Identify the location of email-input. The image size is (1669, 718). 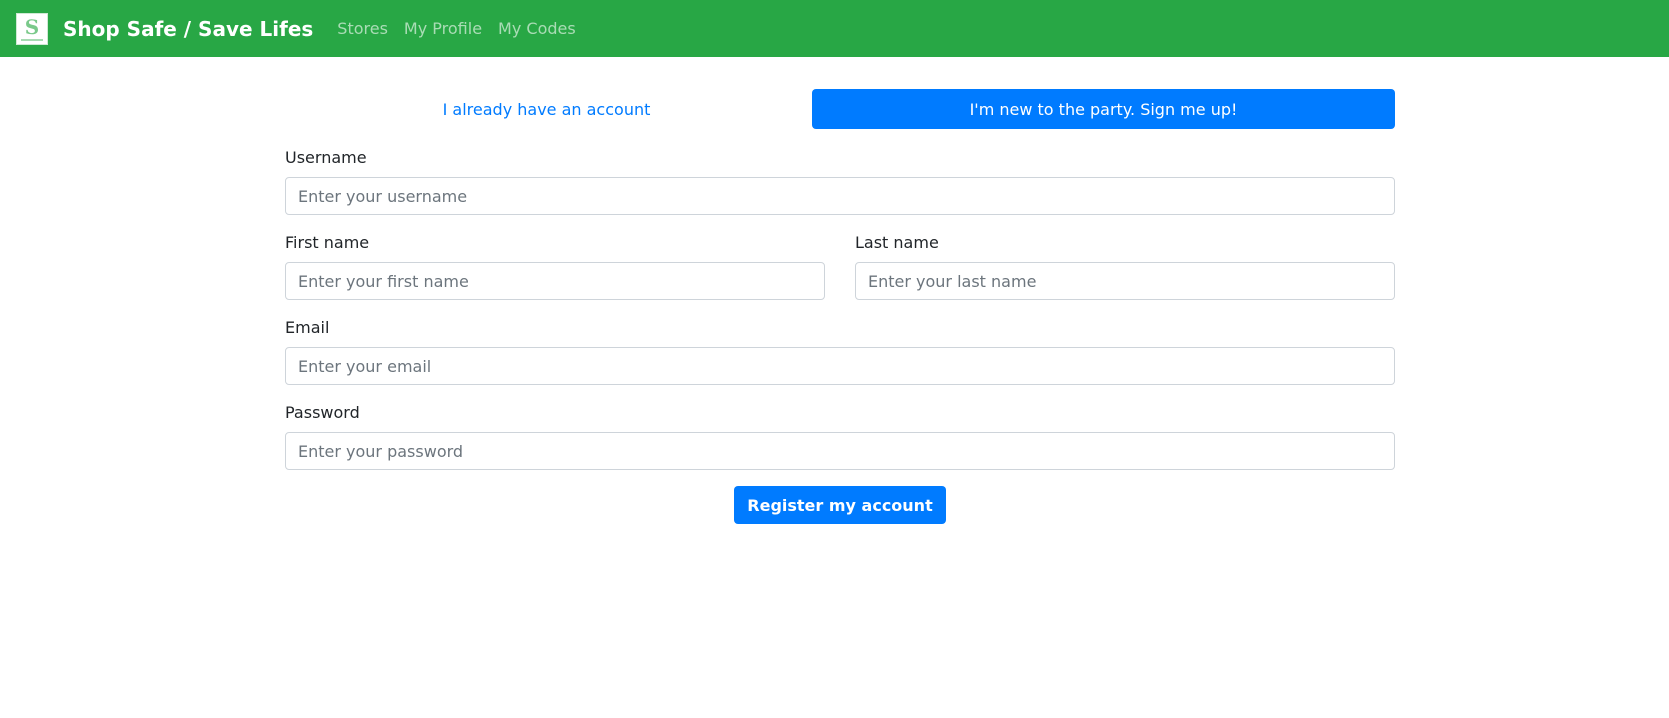
(840, 366).